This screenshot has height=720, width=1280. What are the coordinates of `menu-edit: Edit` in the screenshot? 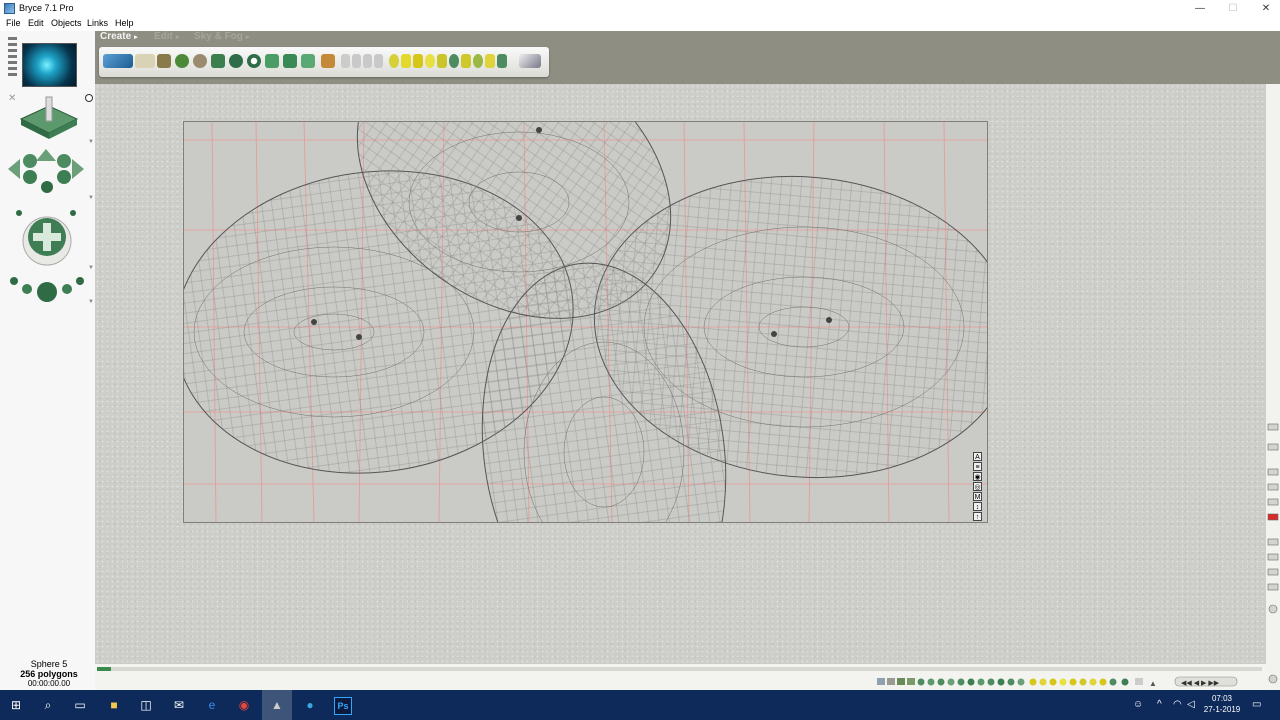 It's located at (36, 23).